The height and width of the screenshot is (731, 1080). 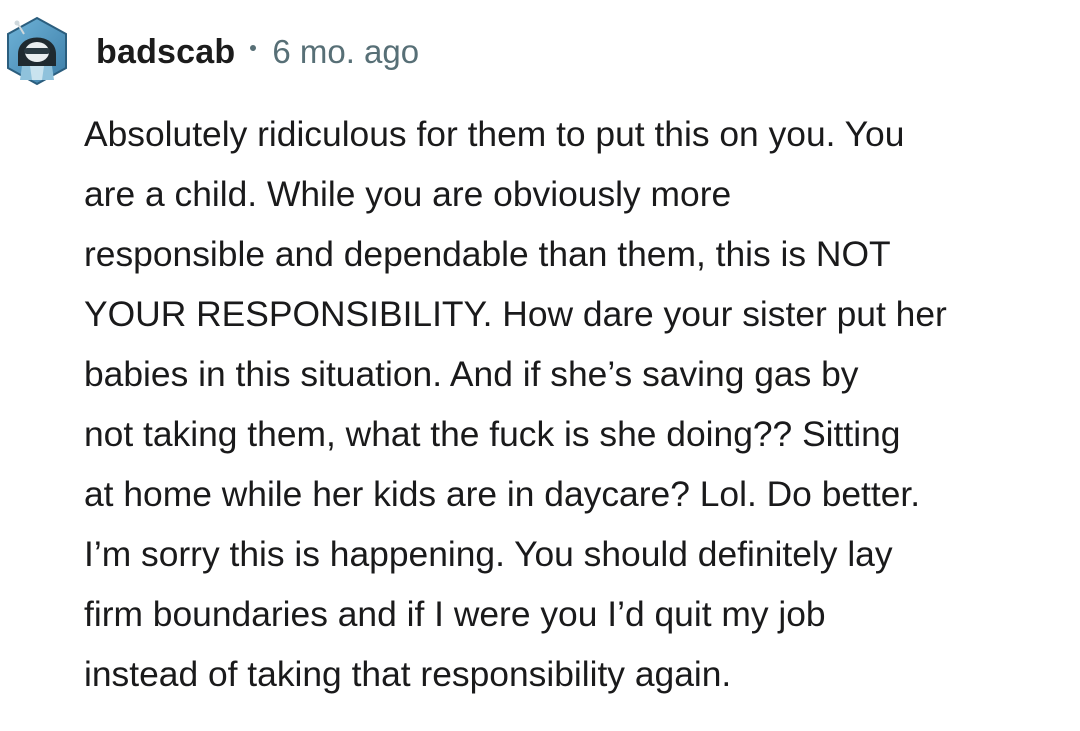 What do you see at coordinates (540, 52) in the screenshot?
I see `comment-header: badscab 6 mo. ago` at bounding box center [540, 52].